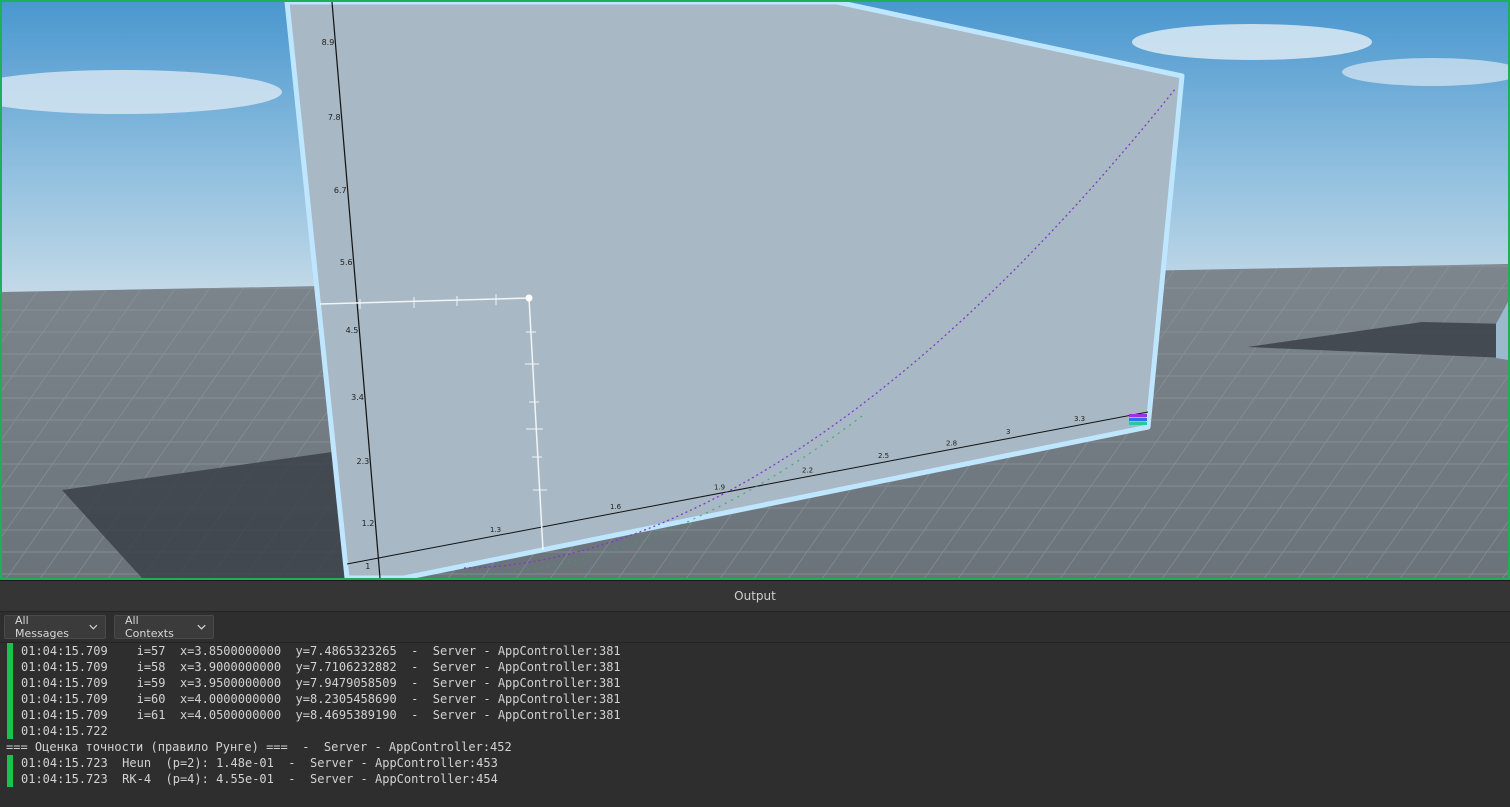 The width and height of the screenshot is (1510, 807). I want to click on messages-filter-label: All Messages, so click(42, 627).